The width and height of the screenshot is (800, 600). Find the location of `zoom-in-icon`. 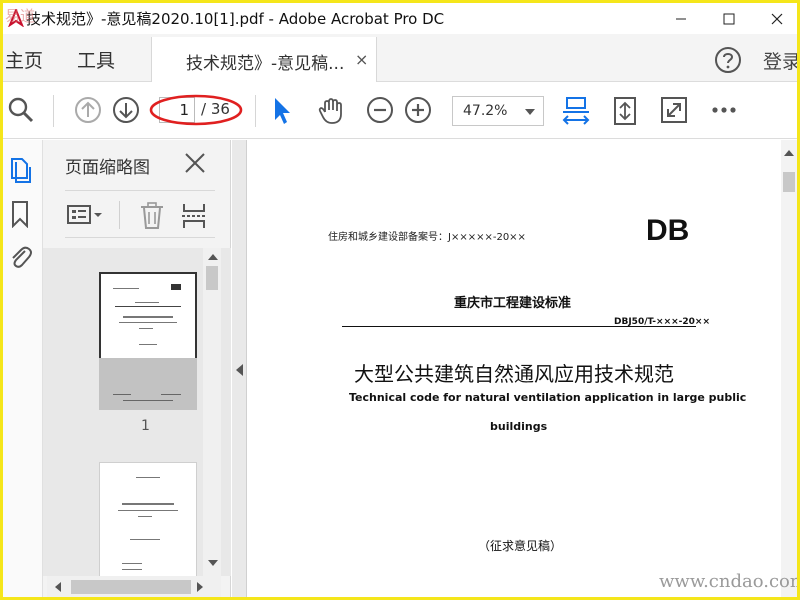

zoom-in-icon is located at coordinates (418, 110).